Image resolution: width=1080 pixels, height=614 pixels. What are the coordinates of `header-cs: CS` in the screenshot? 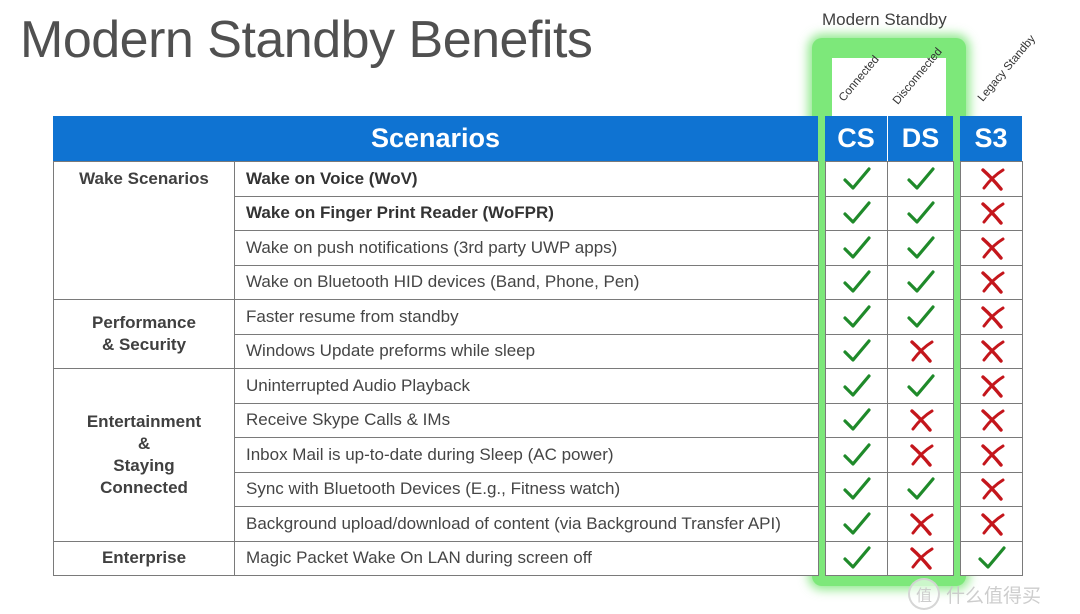 It's located at (856, 138).